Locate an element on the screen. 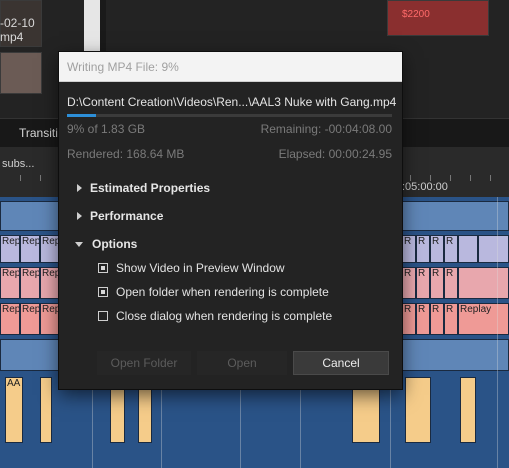 The height and width of the screenshot is (468, 509). option-close-dialog: Close dialog when rendering is complete is located at coordinates (215, 316).